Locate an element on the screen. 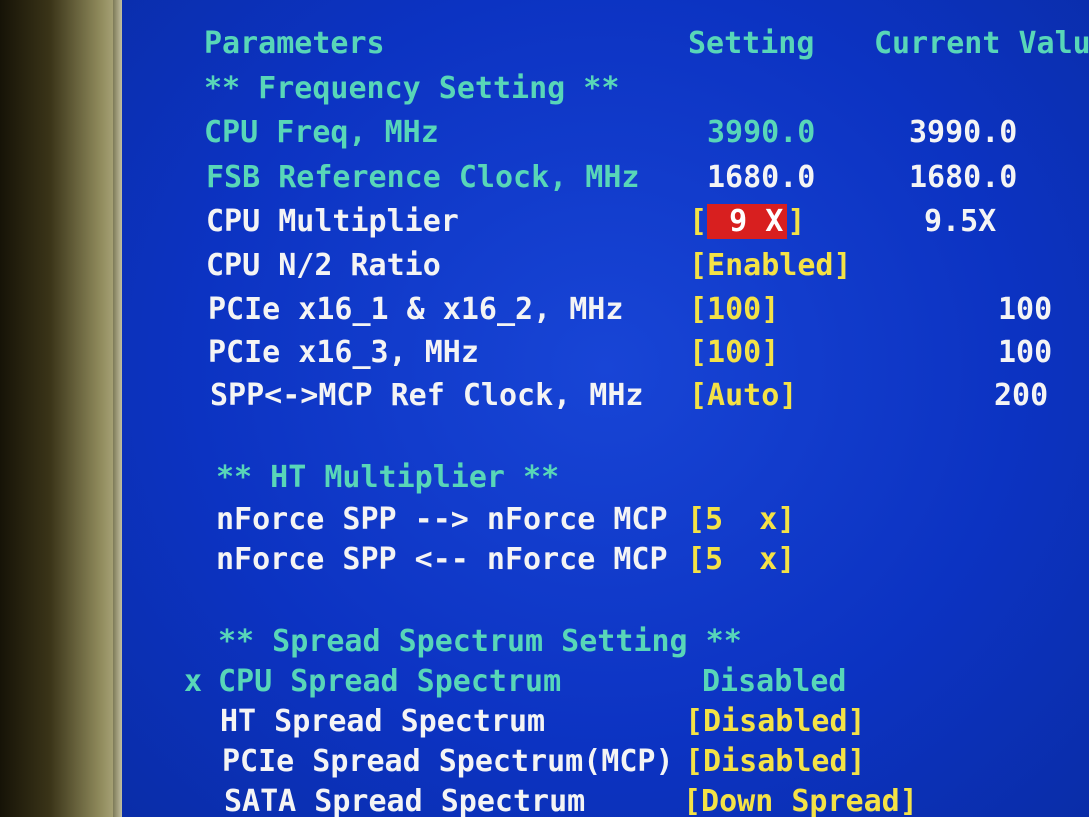 The image size is (1089, 817). param-ht-spread-spectrum-label: HT Spread Spectrum is located at coordinates (383, 721).